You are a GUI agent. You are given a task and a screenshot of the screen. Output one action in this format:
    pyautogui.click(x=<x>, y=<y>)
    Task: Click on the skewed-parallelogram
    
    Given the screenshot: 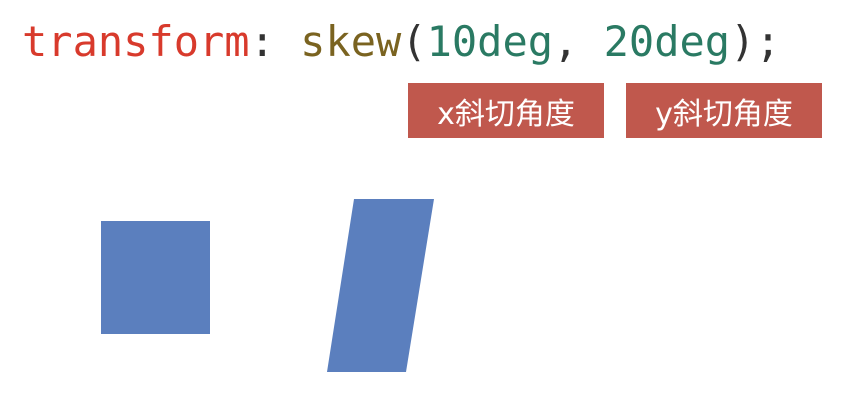 What is the action you would take?
    pyautogui.click(x=380, y=285)
    